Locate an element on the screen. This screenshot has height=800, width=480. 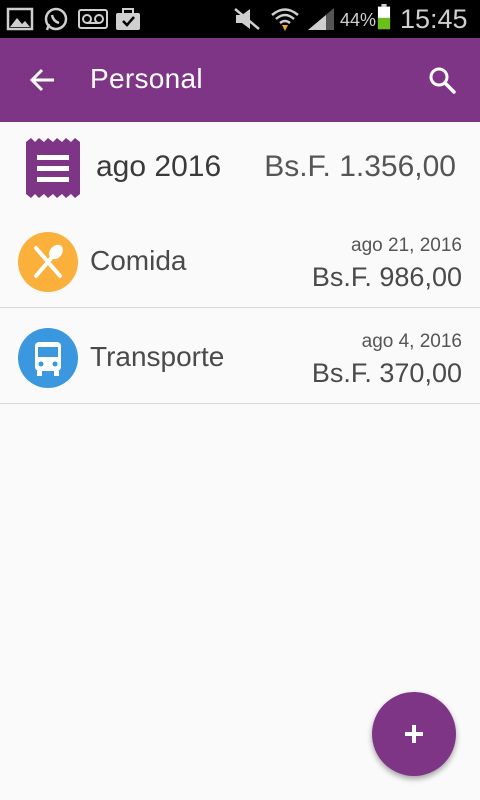
list-item-comida: Comida ago 21, 2016 Bs.F. 986,00 is located at coordinates (240, 260).